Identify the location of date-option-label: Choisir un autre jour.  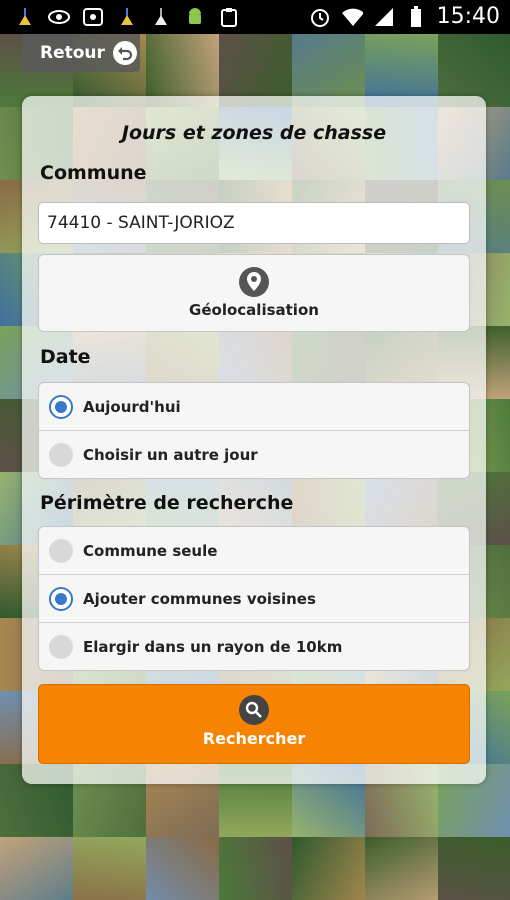
(170, 454).